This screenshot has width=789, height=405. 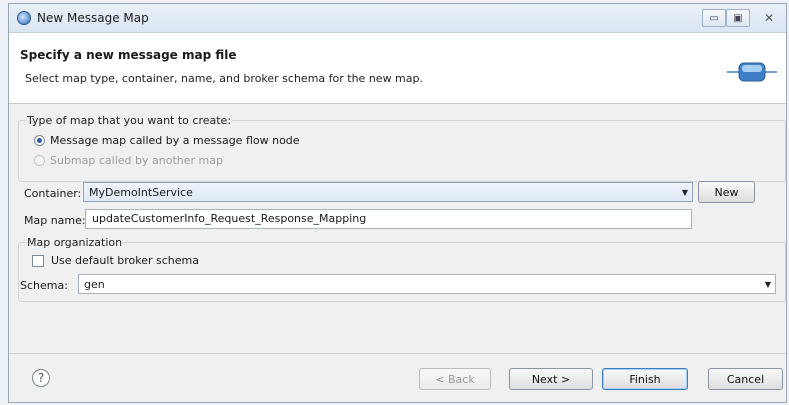 What do you see at coordinates (136, 160) in the screenshot?
I see `radio-label: Submap called by another map` at bounding box center [136, 160].